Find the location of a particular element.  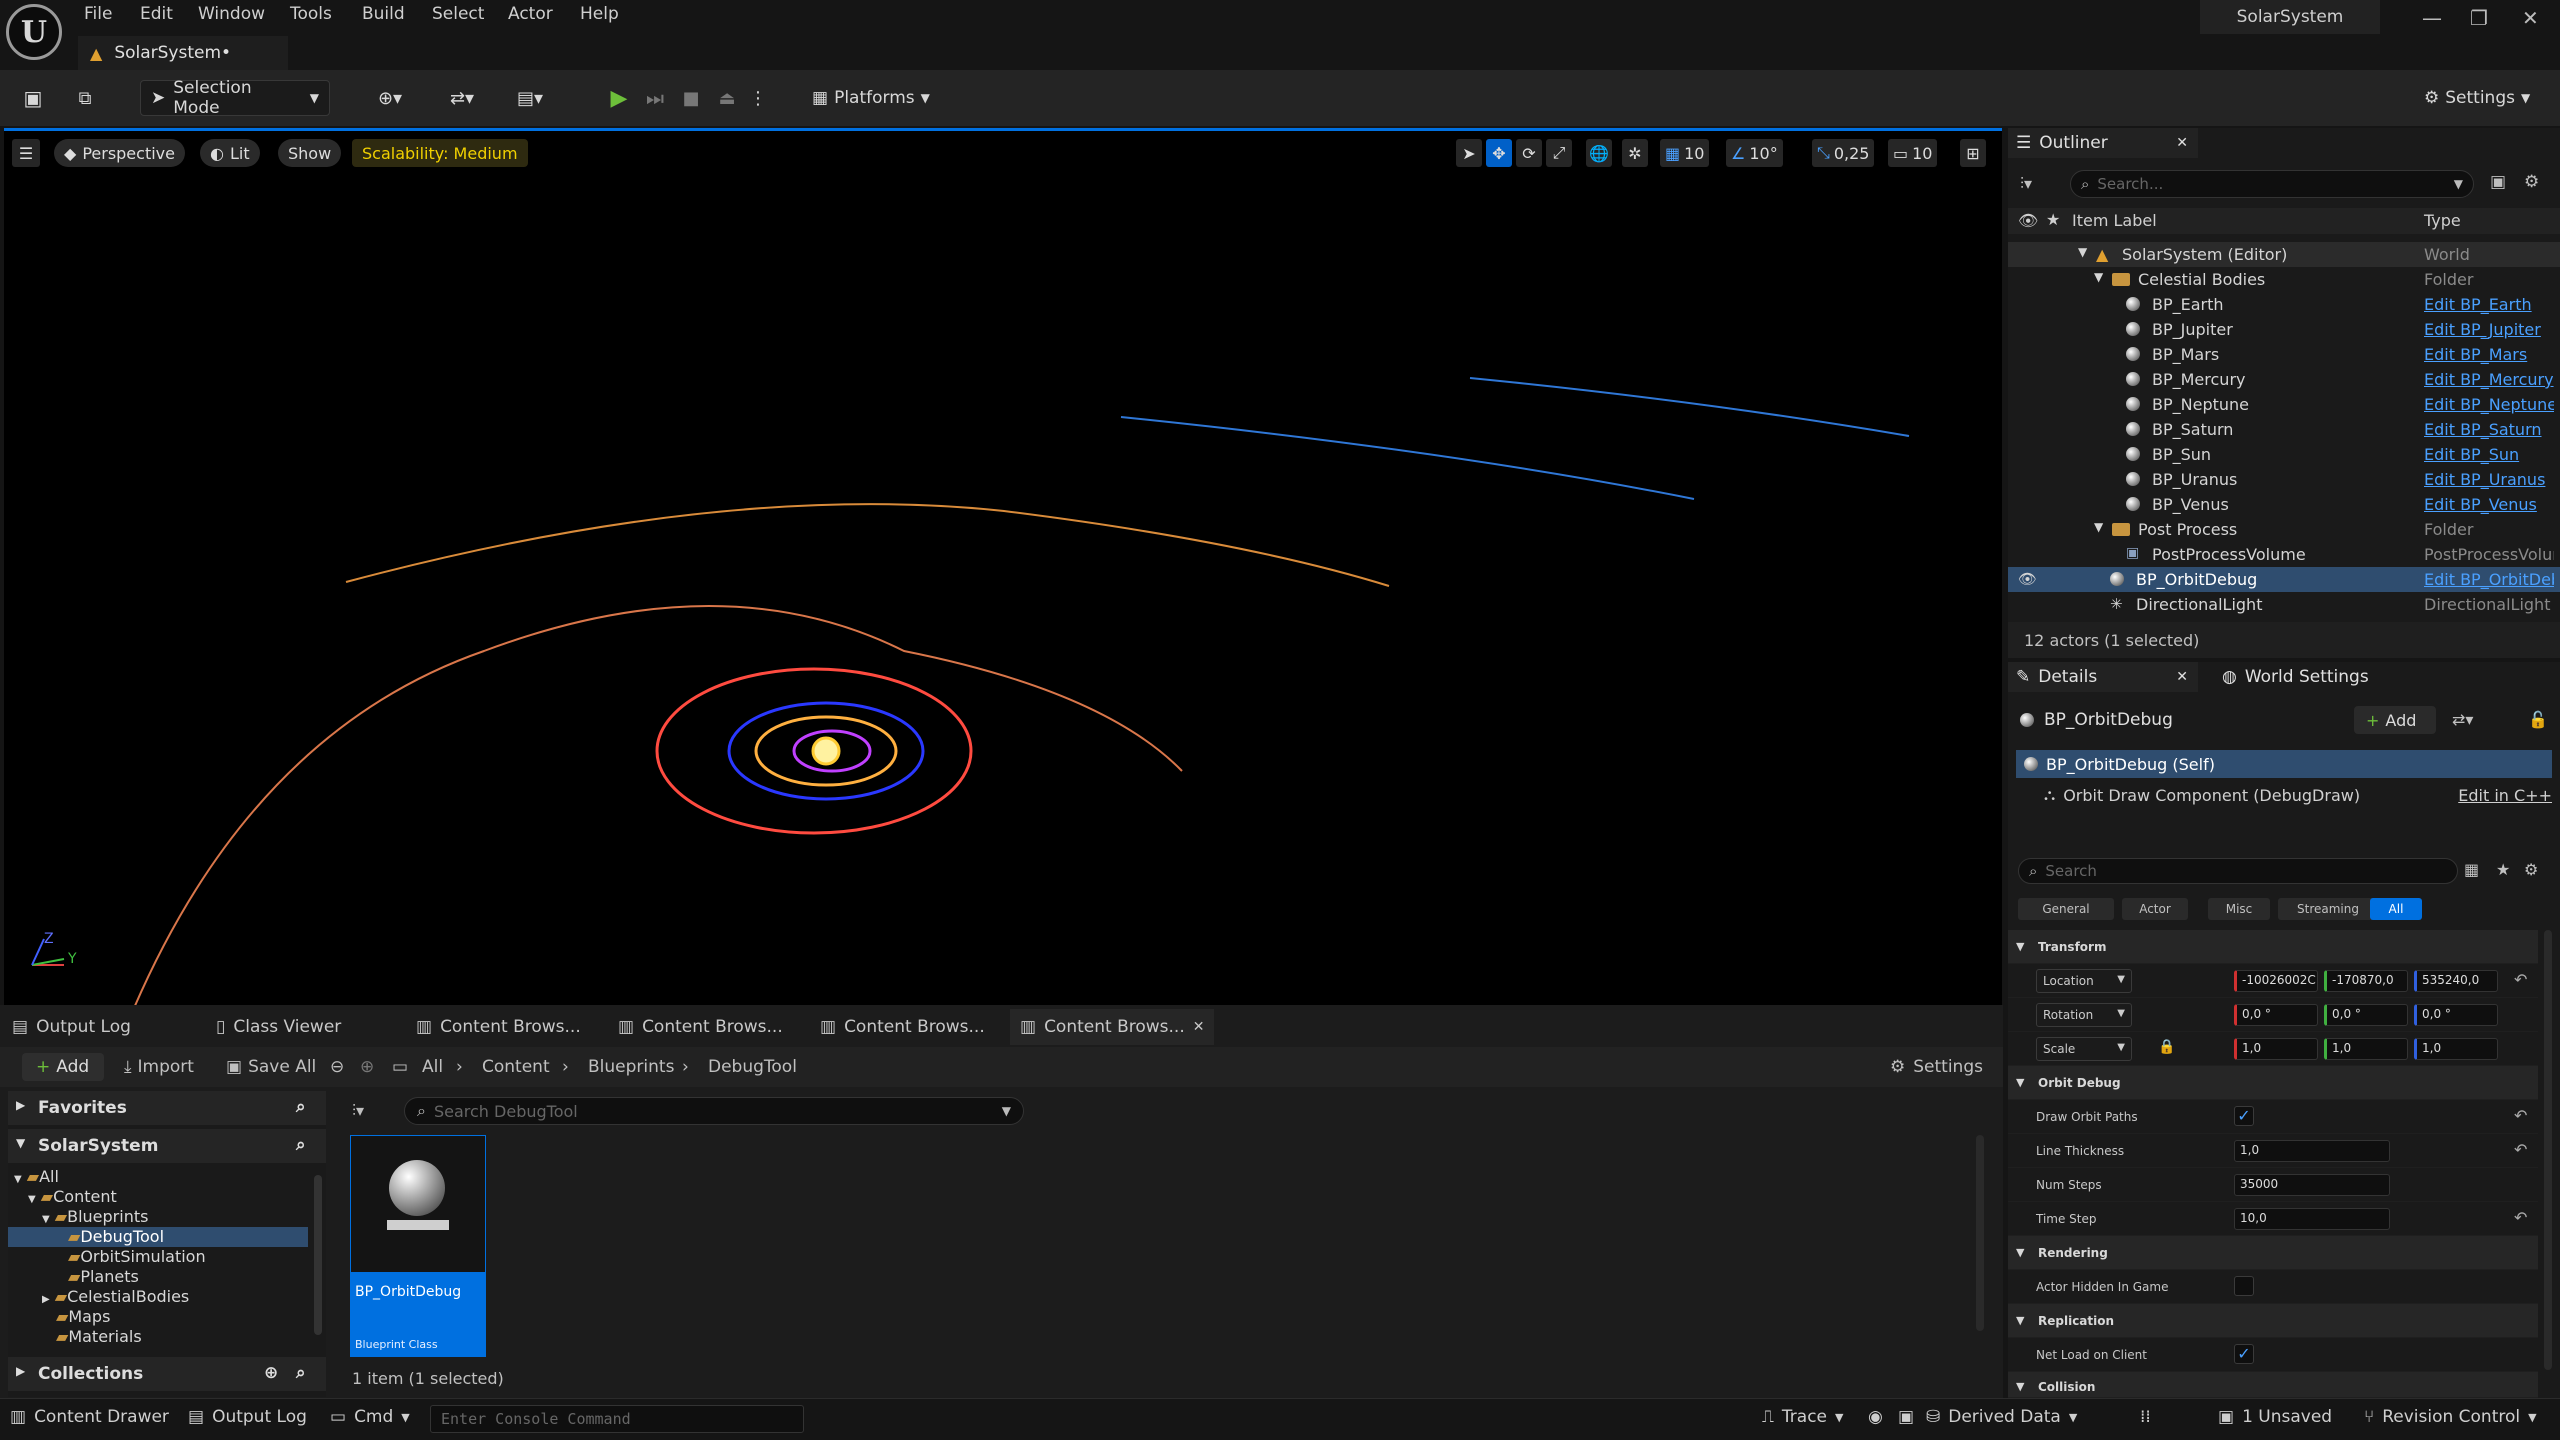

selection-mode-dropdown: ➤ Selection Mode ▼ is located at coordinates (235, 98).